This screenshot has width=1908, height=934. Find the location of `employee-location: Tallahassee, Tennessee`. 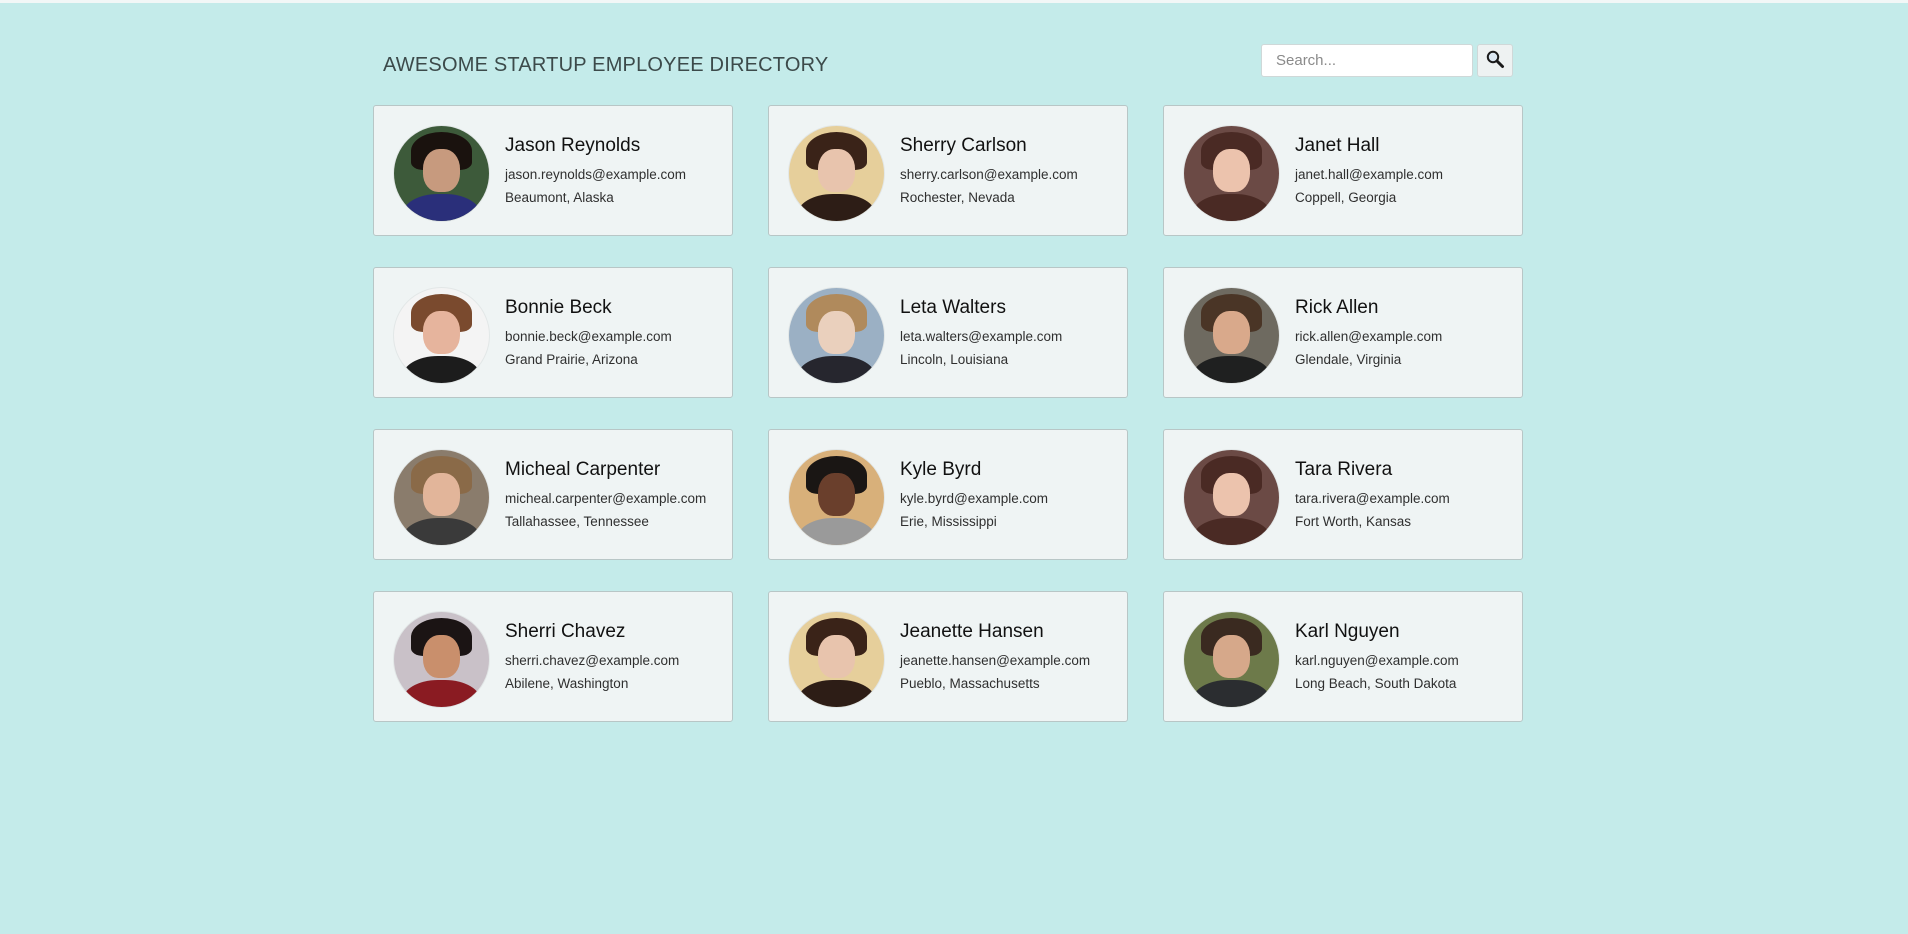

employee-location: Tallahassee, Tennessee is located at coordinates (577, 521).